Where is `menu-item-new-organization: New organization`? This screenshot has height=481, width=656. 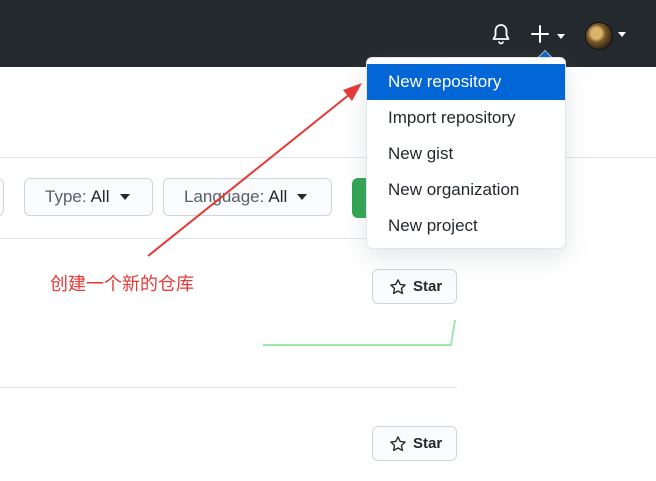
menu-item-new-organization: New organization is located at coordinates (466, 190).